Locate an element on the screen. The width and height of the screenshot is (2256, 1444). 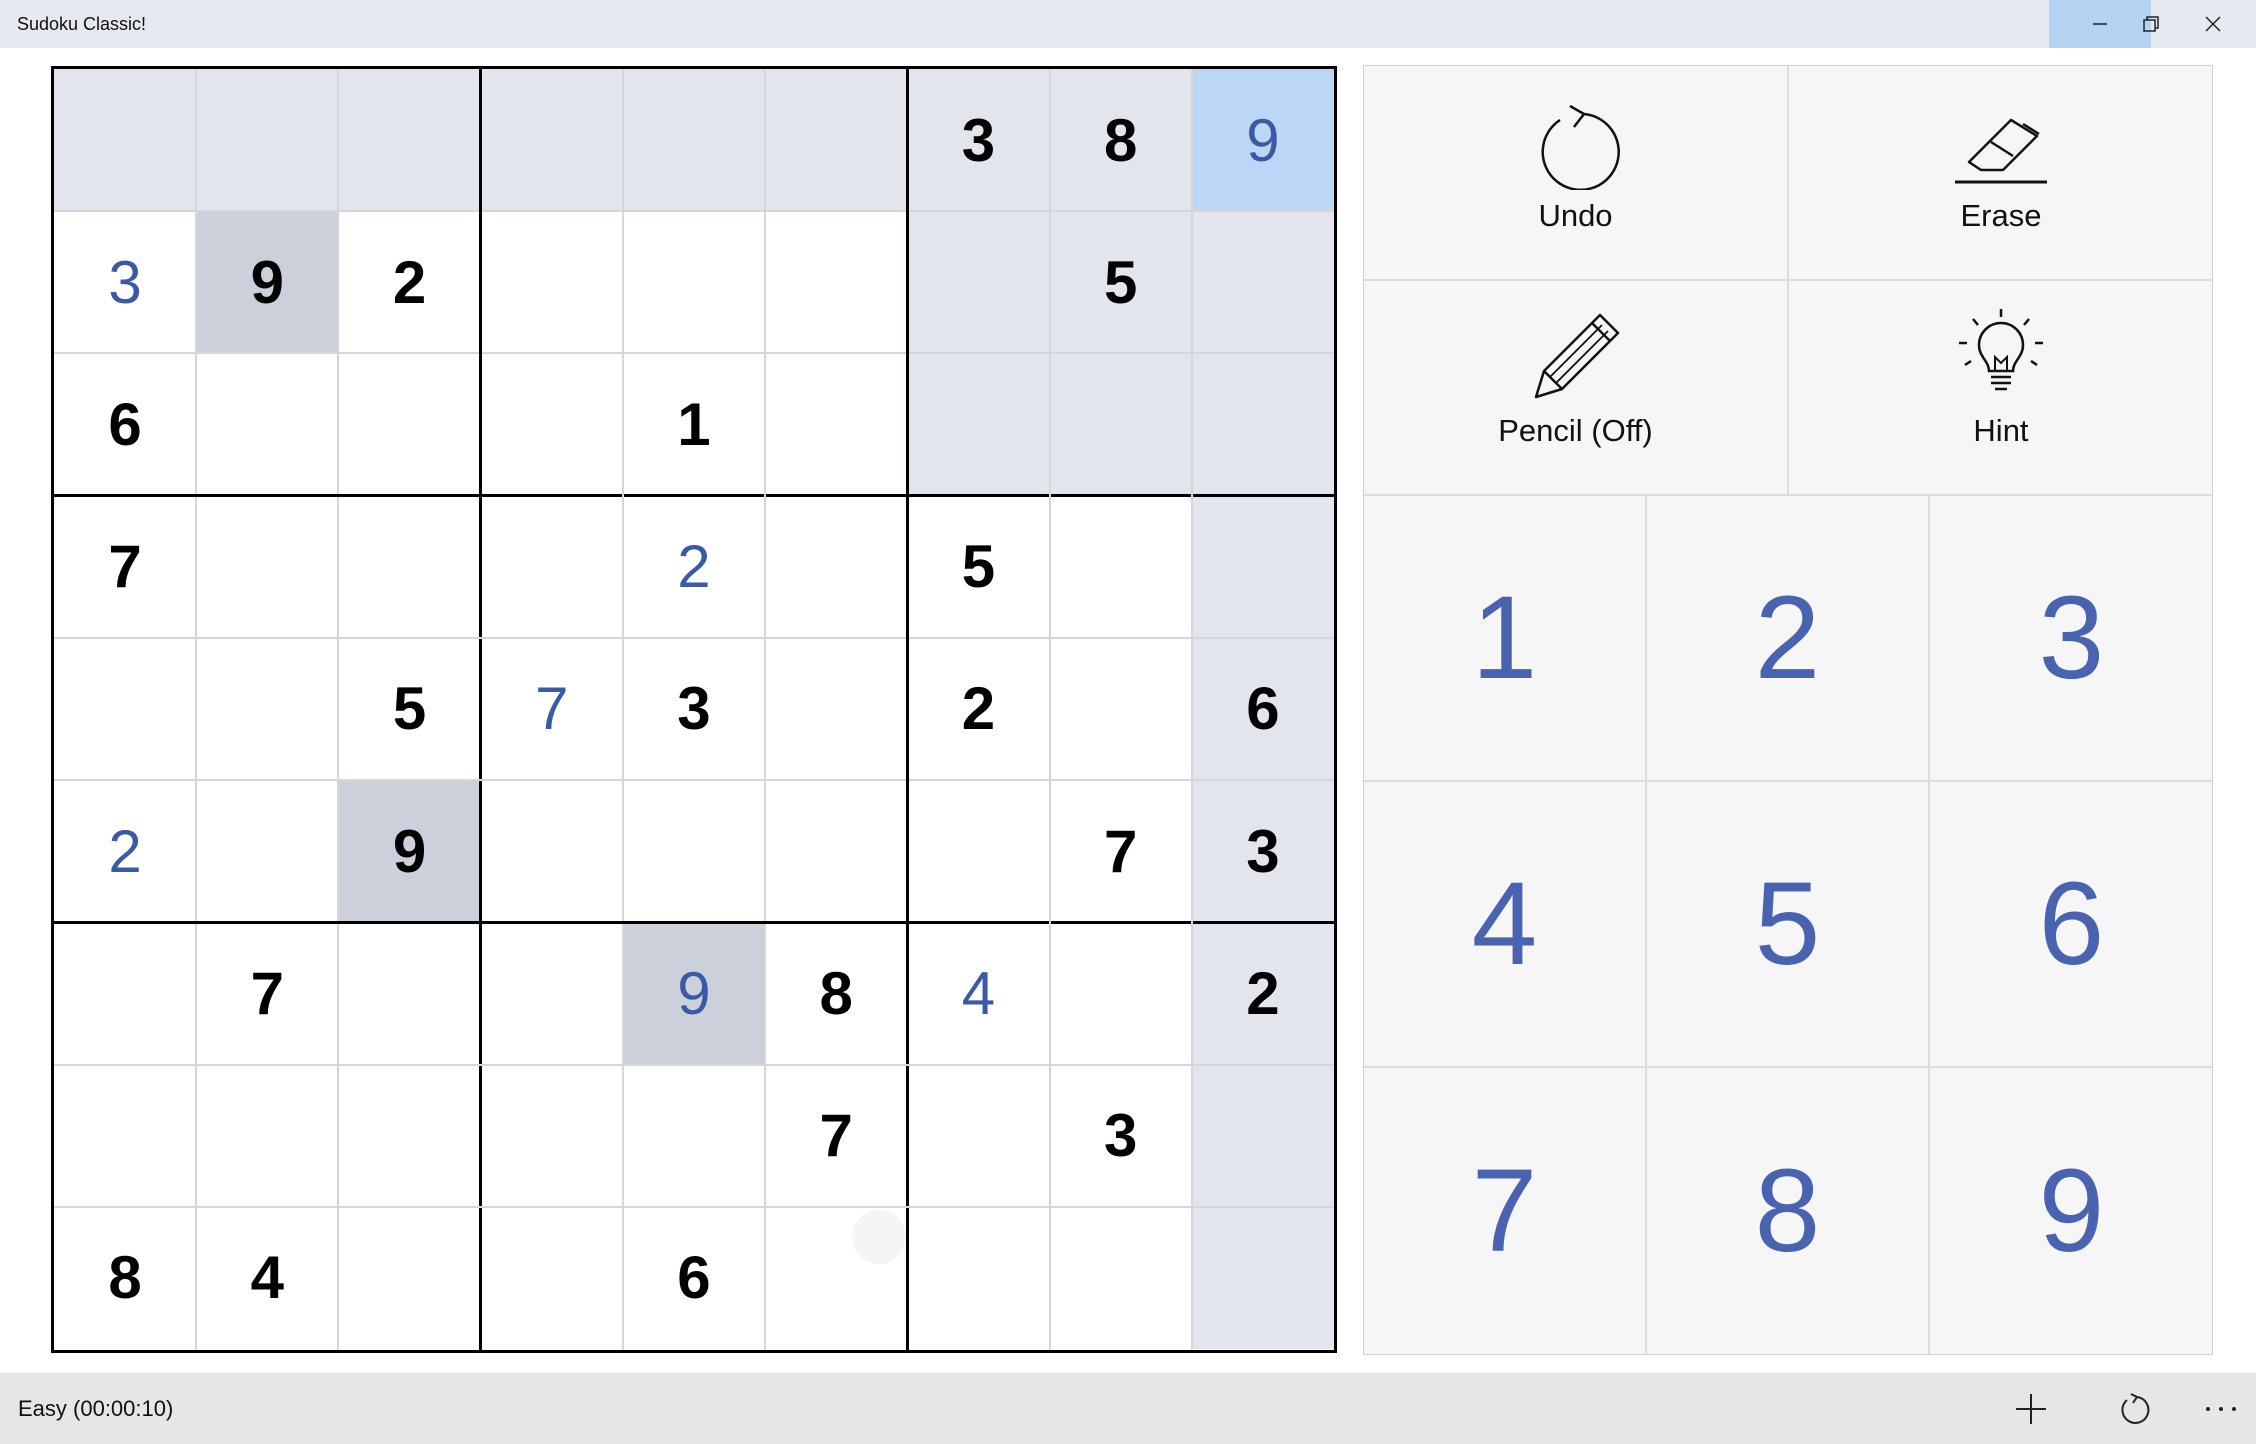
cell-r4-c5: 2 is located at coordinates (694, 567).